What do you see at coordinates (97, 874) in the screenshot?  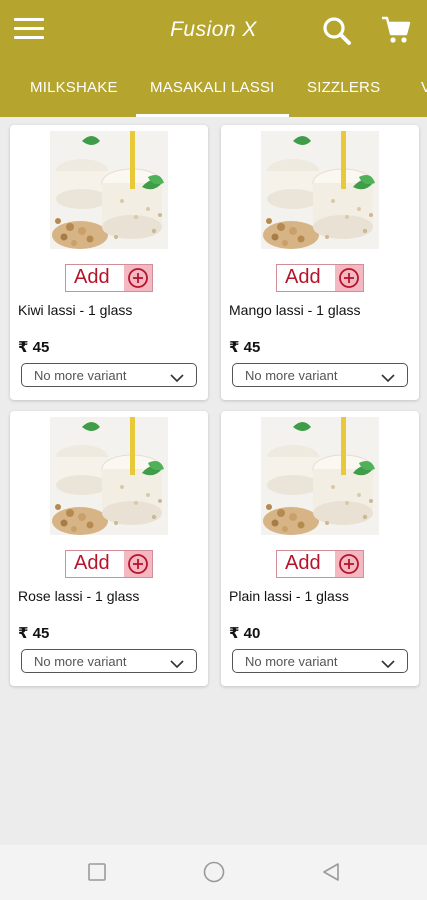 I see `recent-apps-icon` at bounding box center [97, 874].